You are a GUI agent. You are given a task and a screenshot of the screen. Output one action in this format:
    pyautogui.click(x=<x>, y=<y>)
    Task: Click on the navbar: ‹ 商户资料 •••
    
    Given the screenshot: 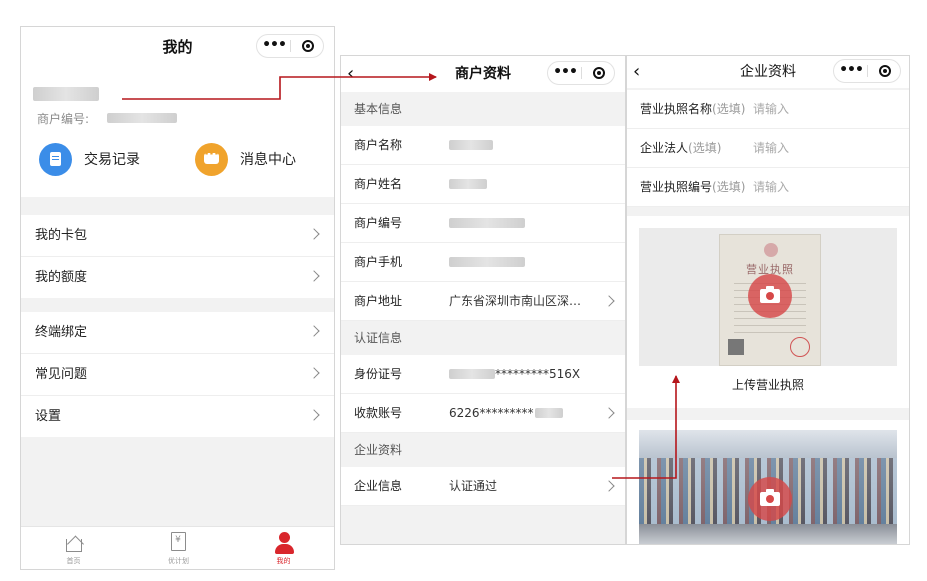 What is the action you would take?
    pyautogui.click(x=483, y=74)
    